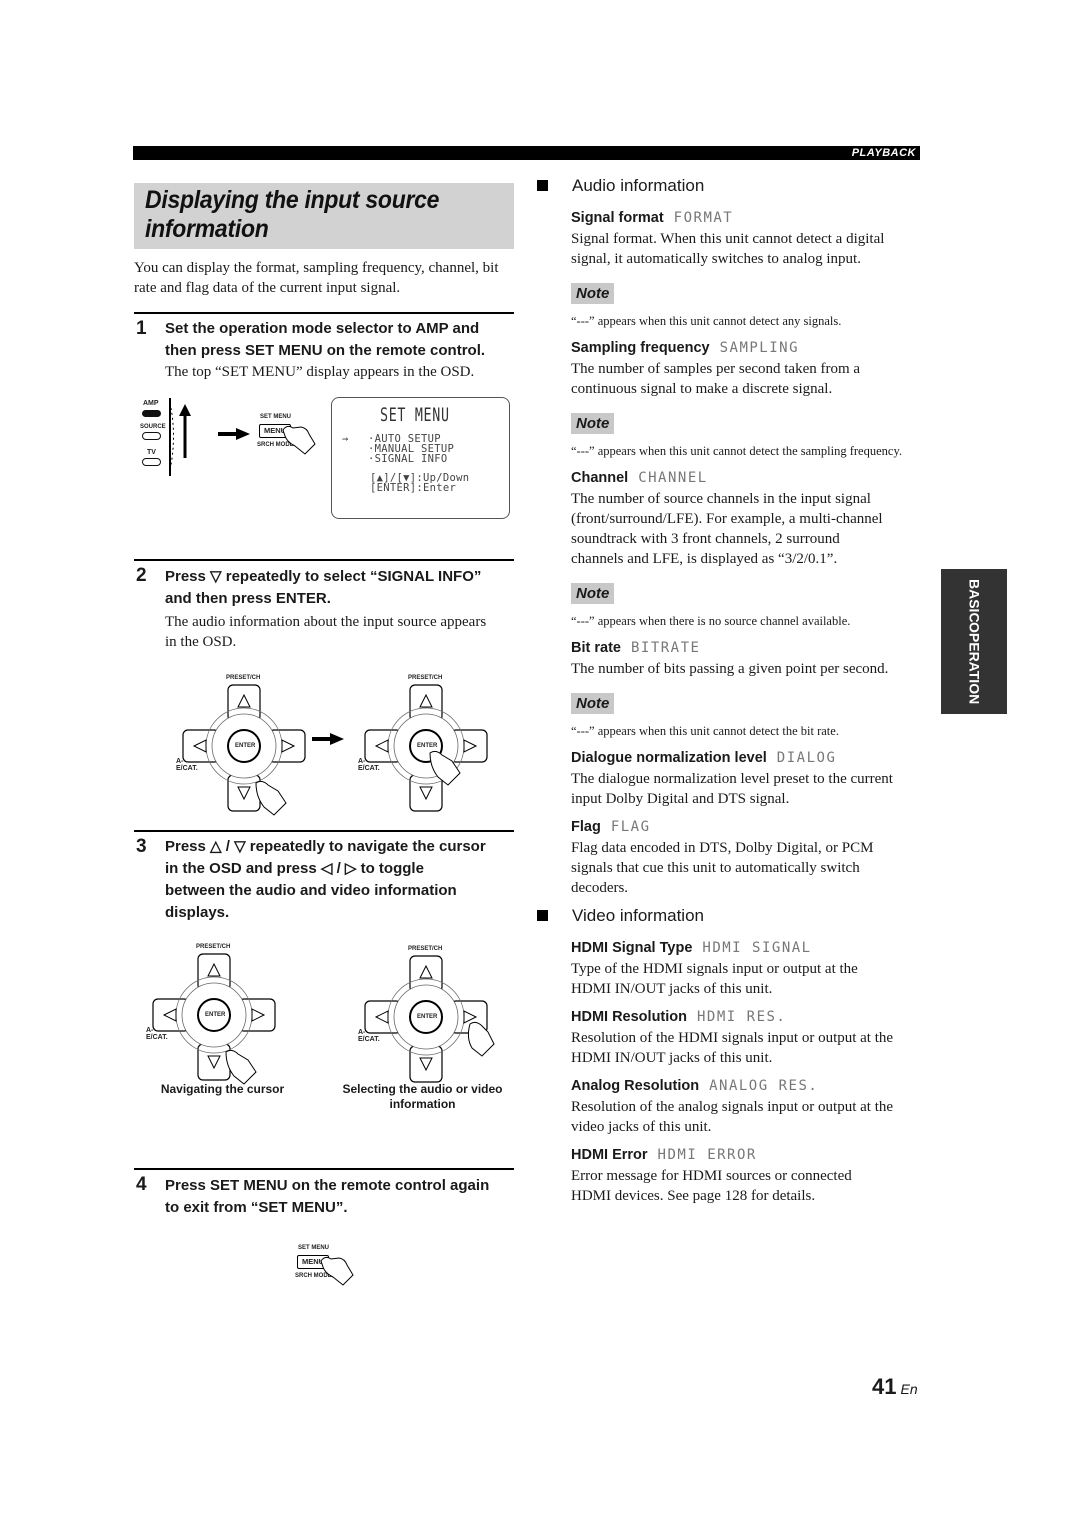 The image size is (1080, 1528). Describe the element at coordinates (141, 1184) in the screenshot. I see `step-number: 4` at that location.